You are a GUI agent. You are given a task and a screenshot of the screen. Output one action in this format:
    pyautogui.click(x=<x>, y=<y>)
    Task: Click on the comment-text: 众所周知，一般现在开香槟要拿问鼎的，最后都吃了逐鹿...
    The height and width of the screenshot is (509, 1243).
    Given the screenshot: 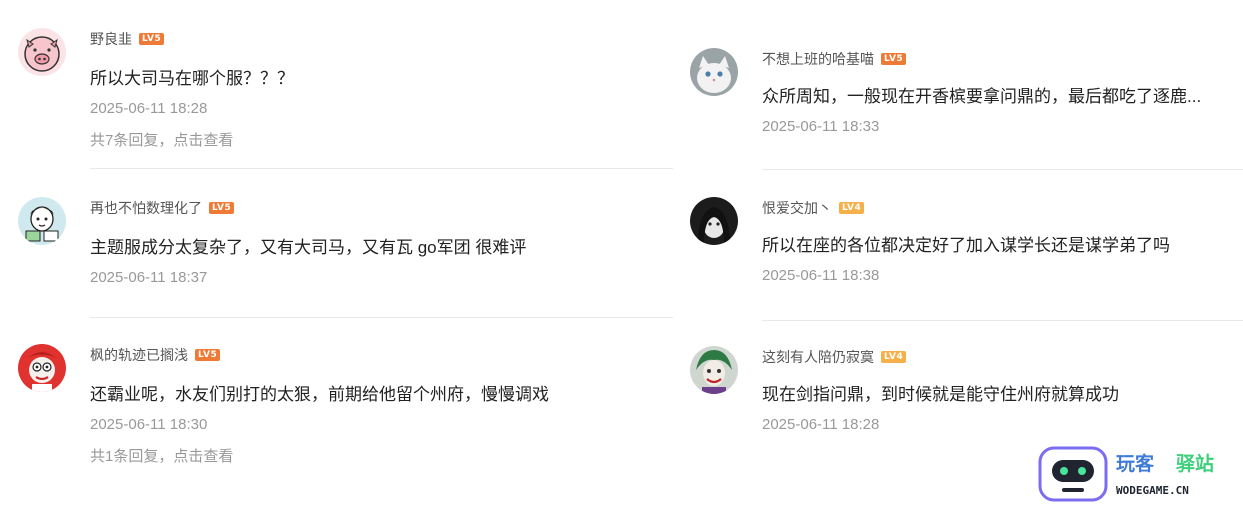 What is the action you would take?
    pyautogui.click(x=982, y=96)
    